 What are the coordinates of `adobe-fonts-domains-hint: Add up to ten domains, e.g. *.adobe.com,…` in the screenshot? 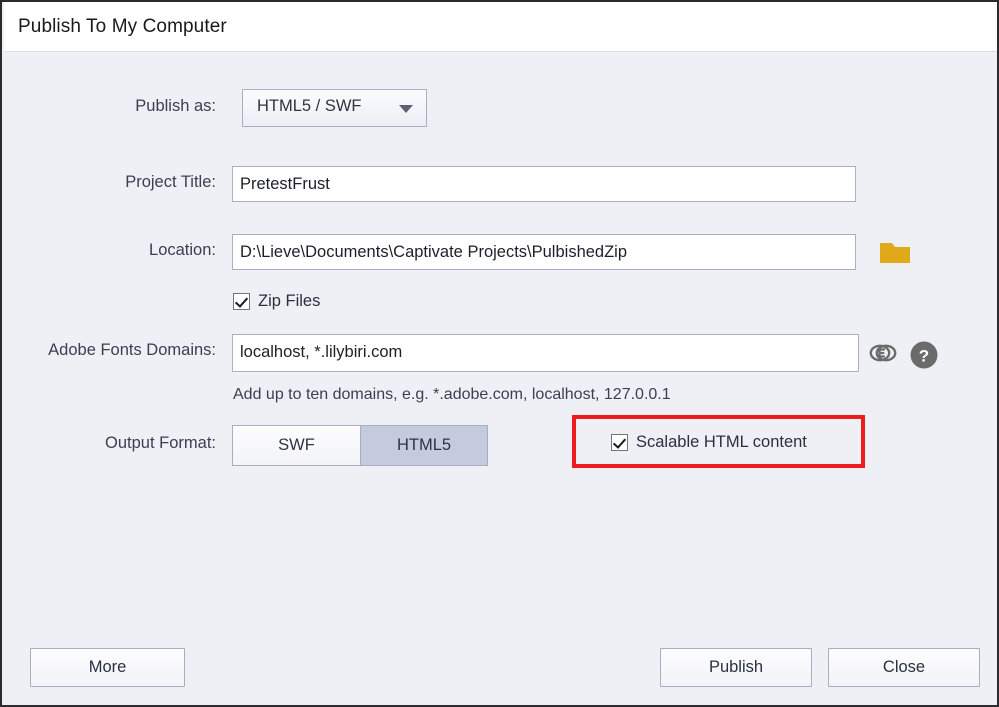 It's located at (452, 394).